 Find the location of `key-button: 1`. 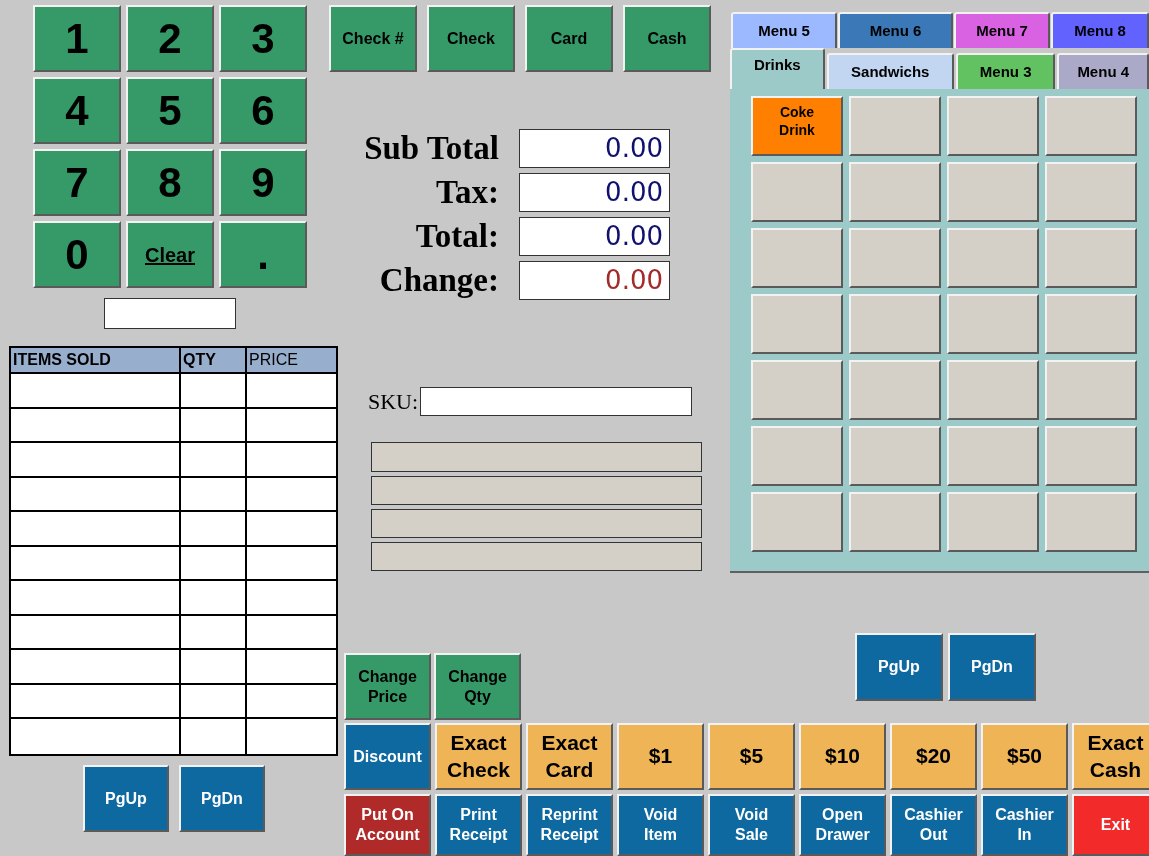

key-button: 1 is located at coordinates (77, 38).